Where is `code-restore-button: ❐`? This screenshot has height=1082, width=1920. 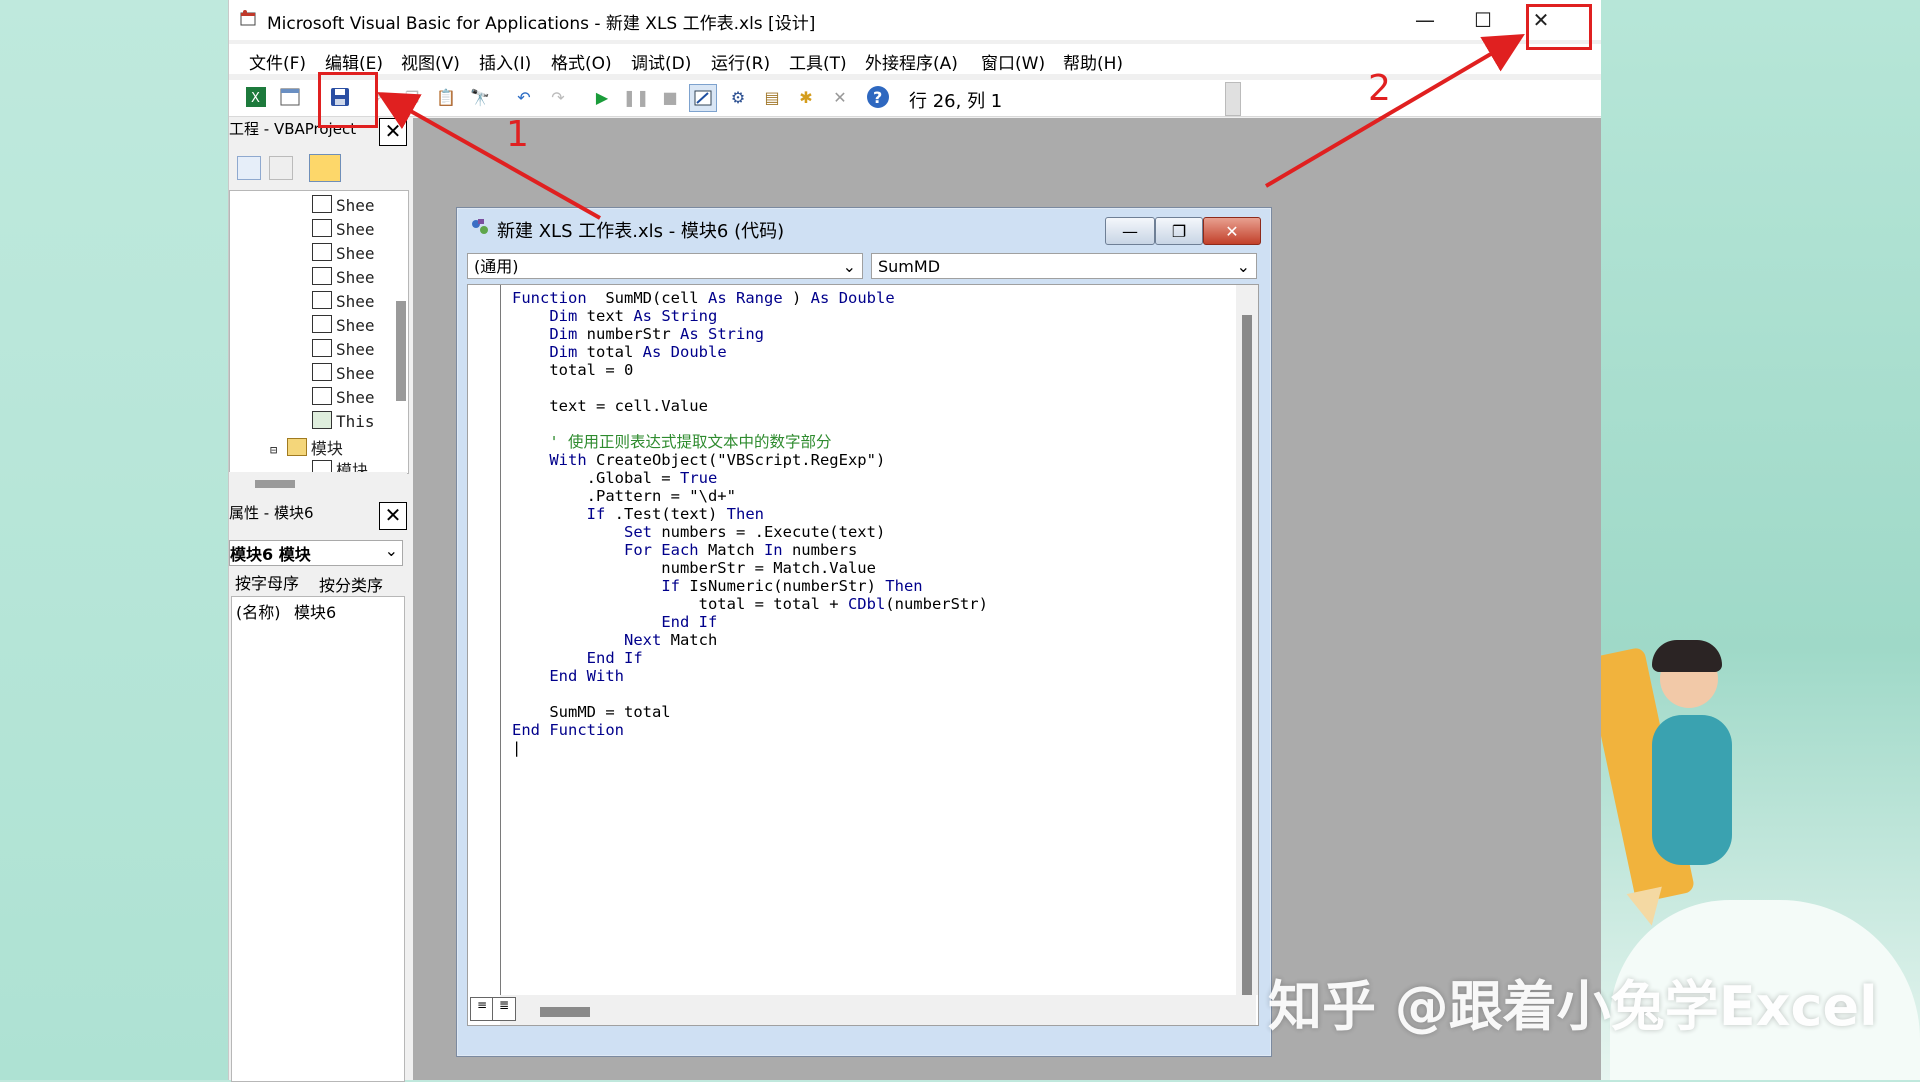 code-restore-button: ❐ is located at coordinates (1179, 231).